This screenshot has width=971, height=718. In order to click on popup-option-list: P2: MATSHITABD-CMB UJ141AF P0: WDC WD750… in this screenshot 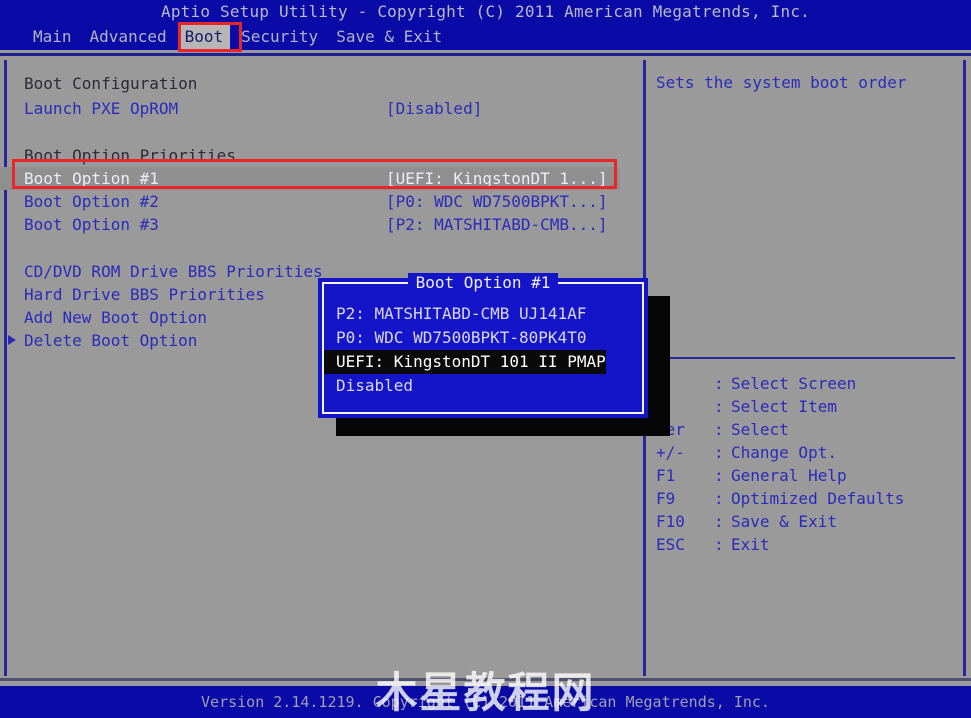, I will do `click(483, 350)`.